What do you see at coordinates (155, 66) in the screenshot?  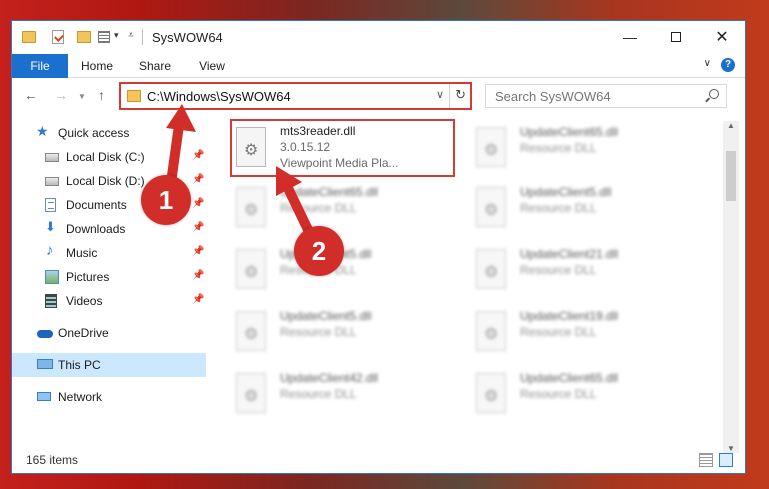 I see `tab-share: Share` at bounding box center [155, 66].